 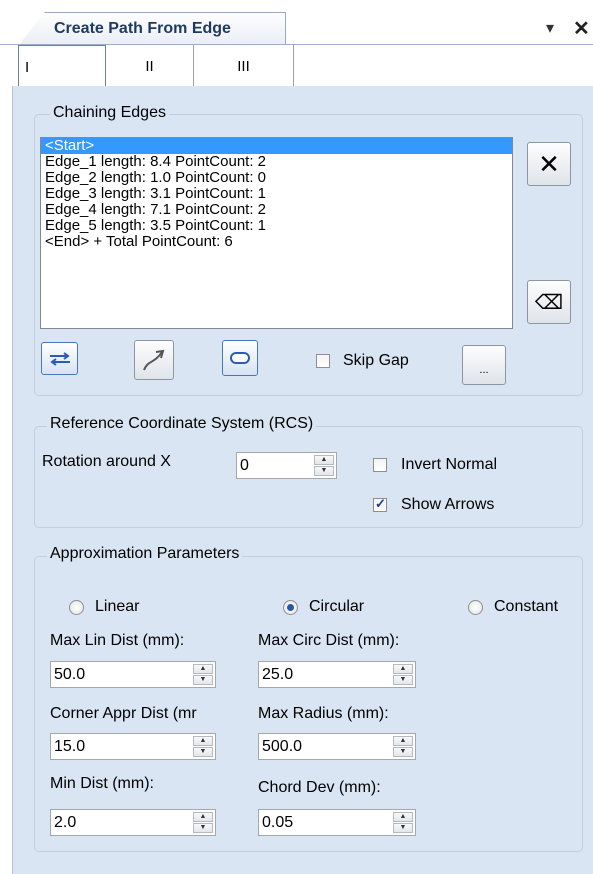 I want to click on title-bar: Create Path From Edge ▾ ✕, so click(x=296, y=23).